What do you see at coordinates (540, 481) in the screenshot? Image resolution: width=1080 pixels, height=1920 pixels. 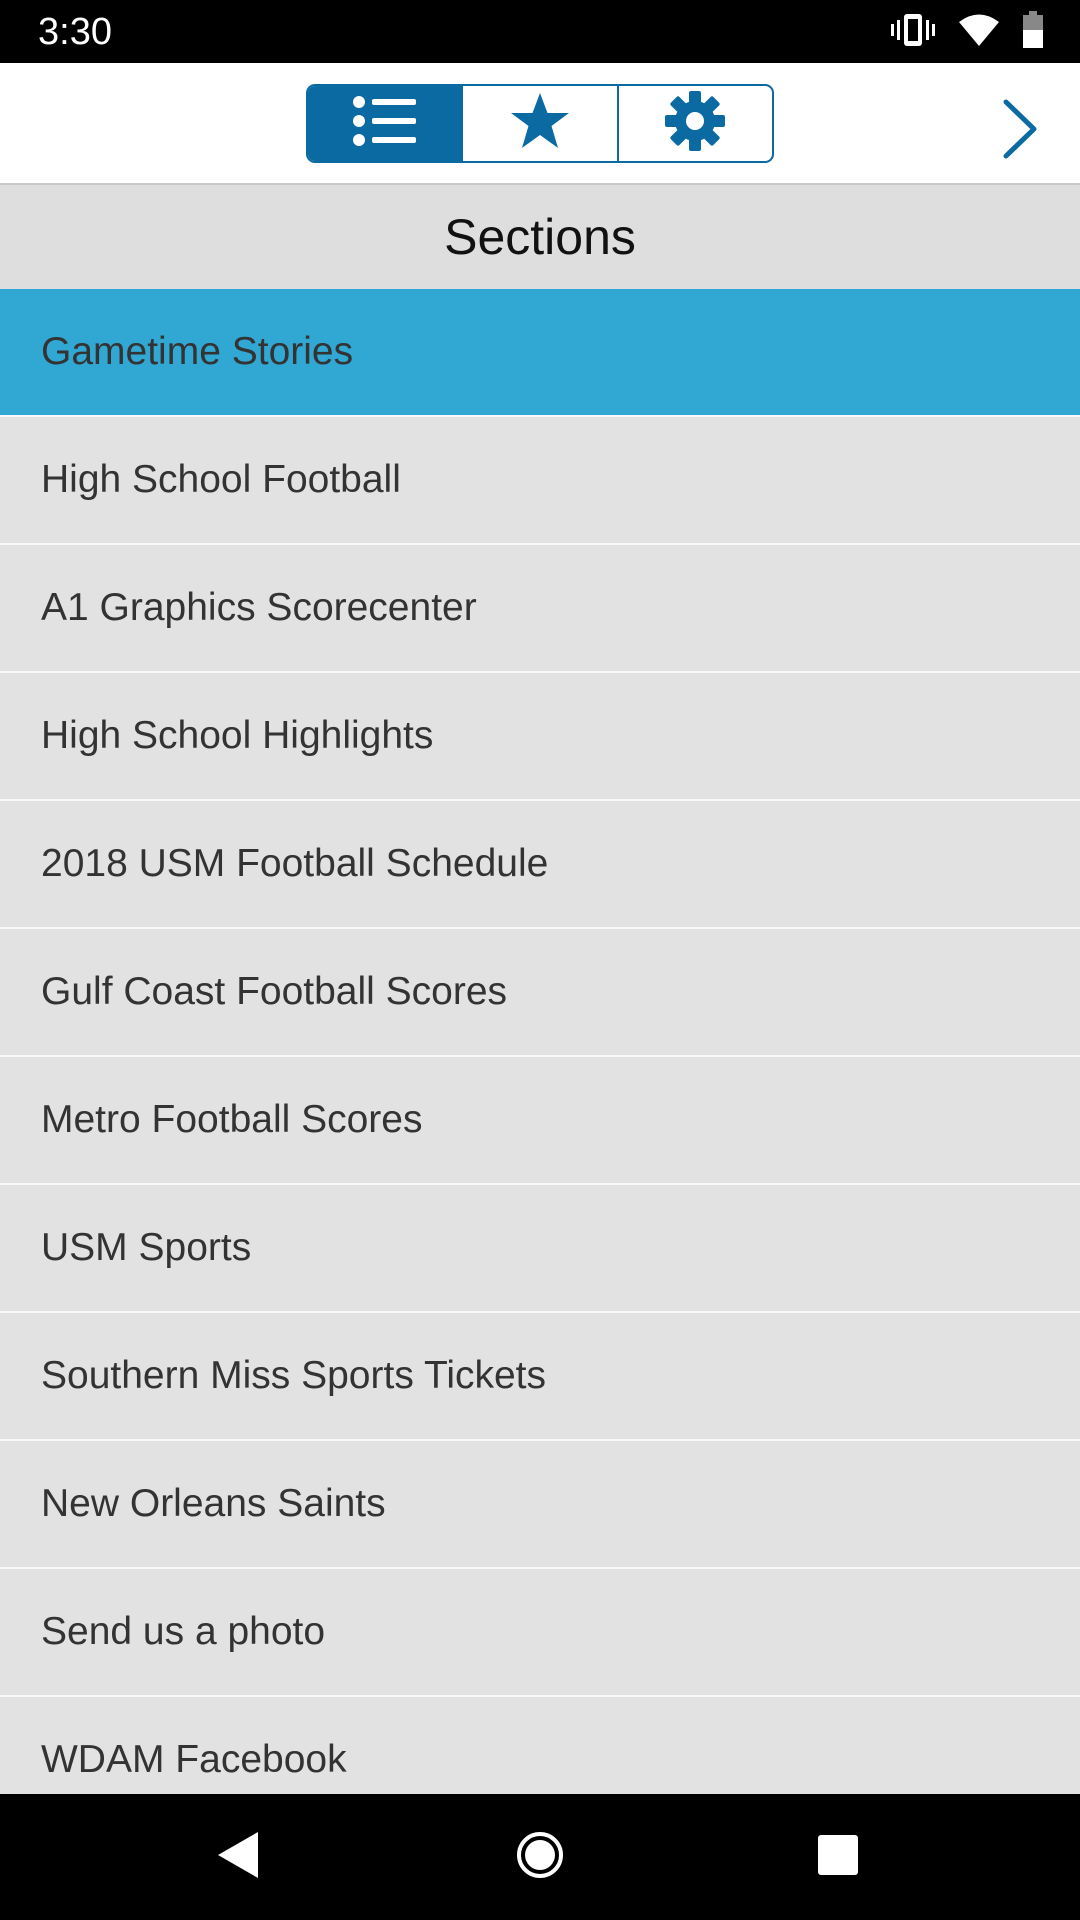 I see `list-item-high-school-football: High School Football` at bounding box center [540, 481].